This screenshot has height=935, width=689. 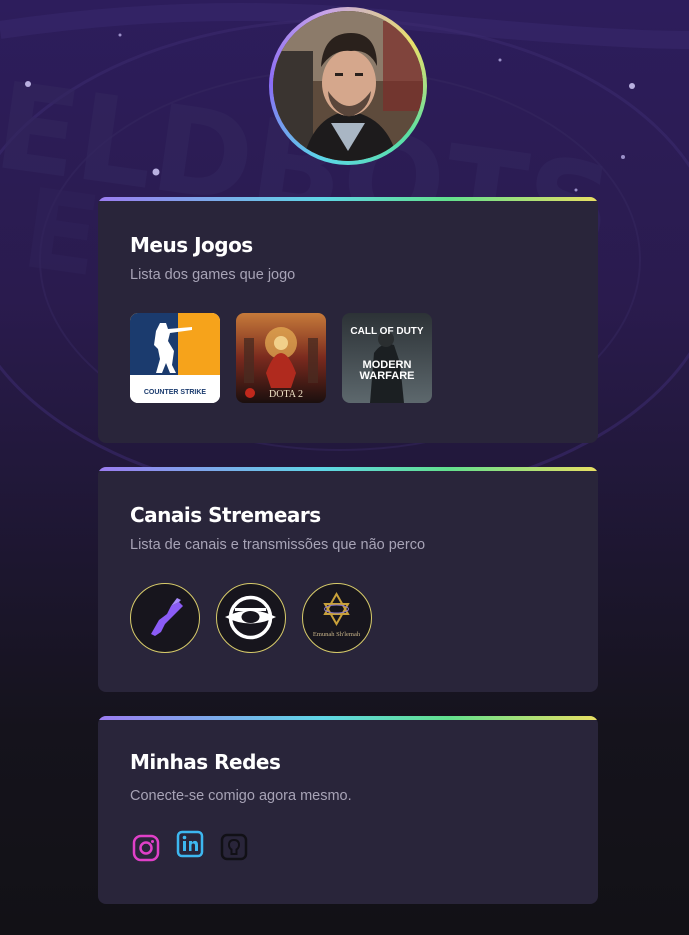 I want to click on game-tile-counter-strike: COUNTER STRIKE, so click(x=175, y=358).